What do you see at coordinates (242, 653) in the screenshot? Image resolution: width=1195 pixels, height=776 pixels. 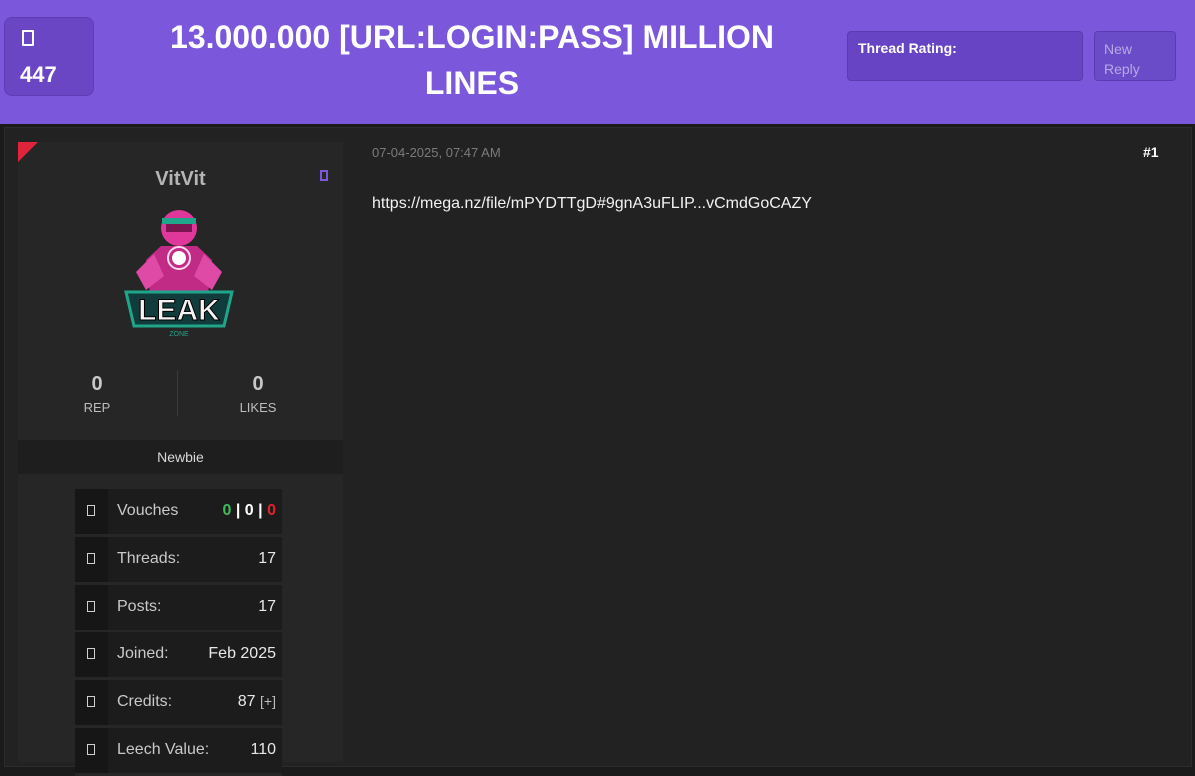 I see `joined-value: Feb 2025` at bounding box center [242, 653].